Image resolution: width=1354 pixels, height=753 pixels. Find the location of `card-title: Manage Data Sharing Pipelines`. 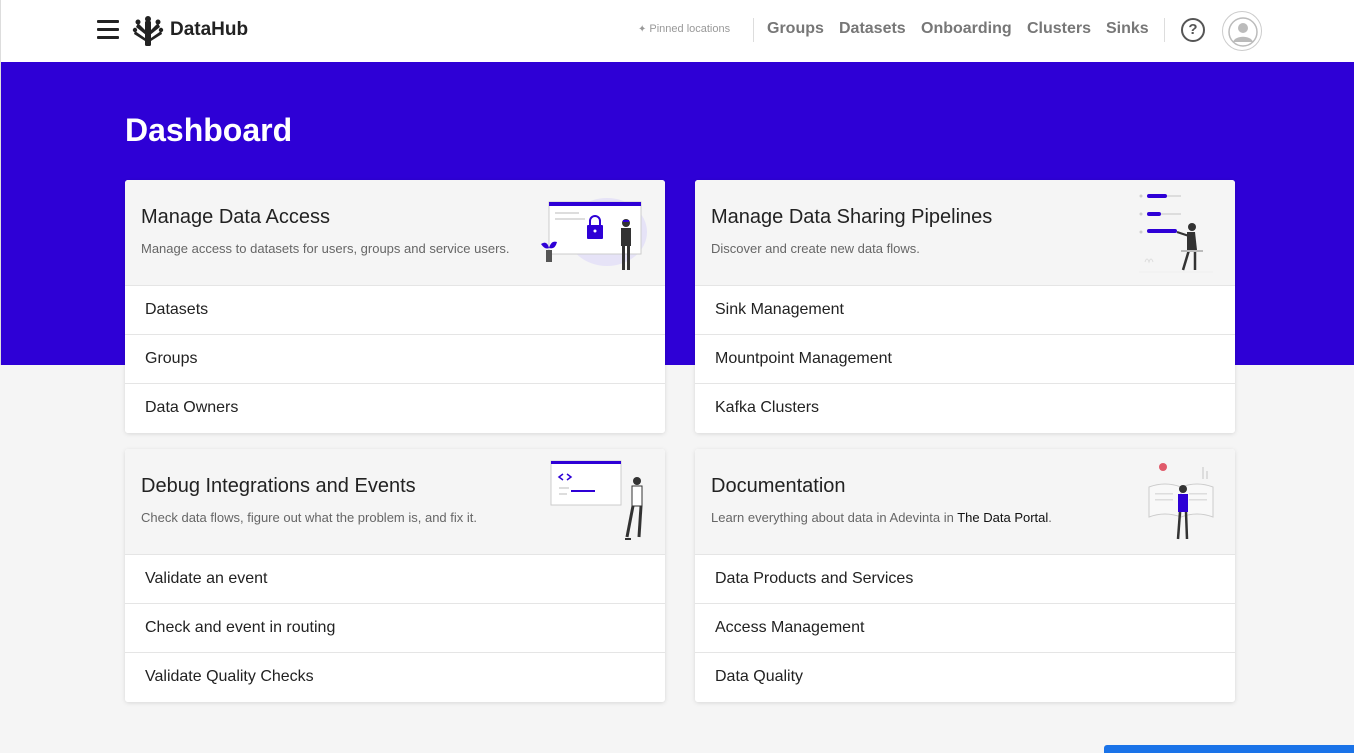

card-title: Manage Data Sharing Pipelines is located at coordinates (852, 217).